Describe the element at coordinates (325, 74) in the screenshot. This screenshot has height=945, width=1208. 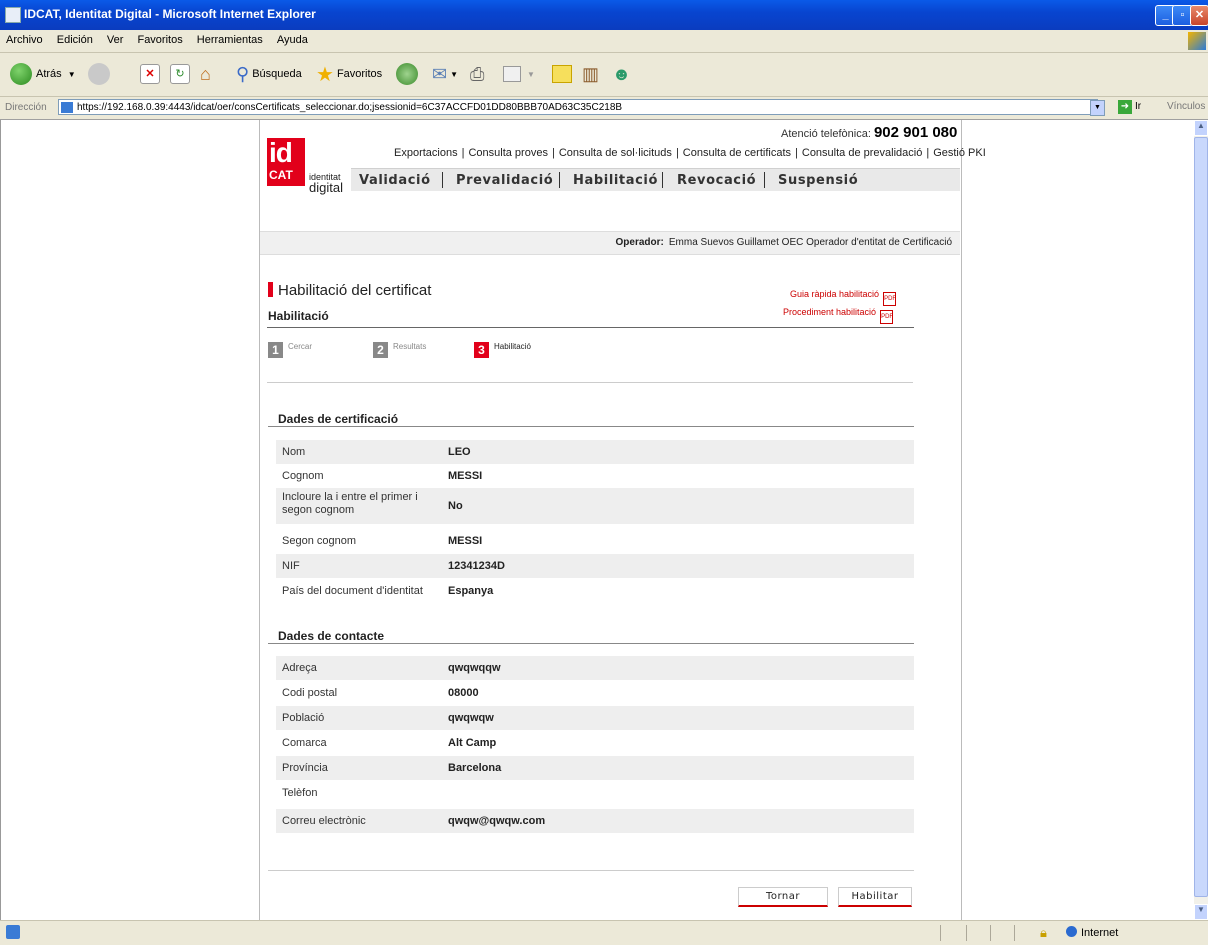
I see `star-icon: ★` at that location.